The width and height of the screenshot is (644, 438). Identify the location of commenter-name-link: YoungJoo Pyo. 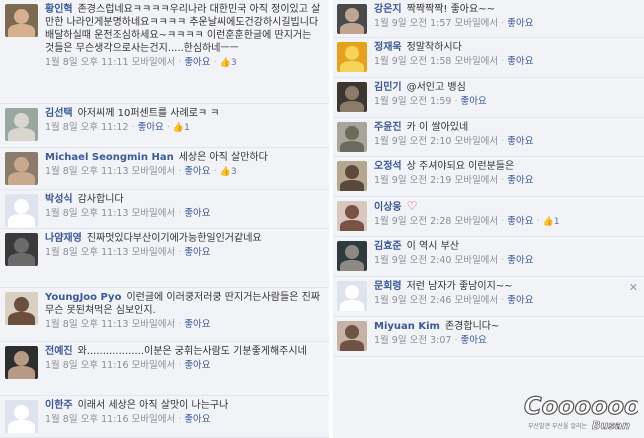
(83, 297).